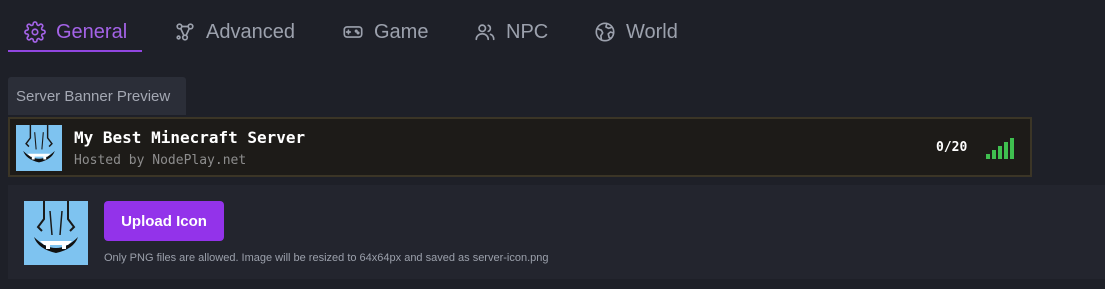 This screenshot has height=289, width=1105. I want to click on globe-icon, so click(605, 32).